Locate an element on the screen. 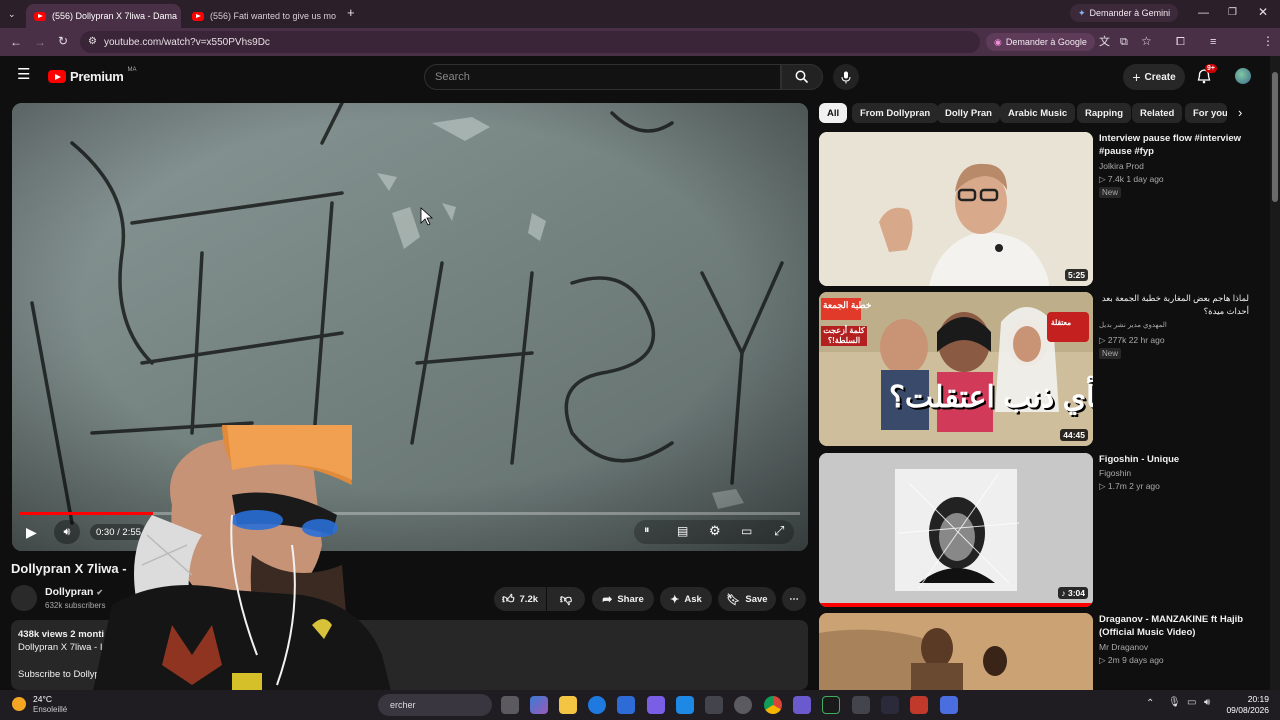  translate-icon: 文 is located at coordinates (1104, 42).